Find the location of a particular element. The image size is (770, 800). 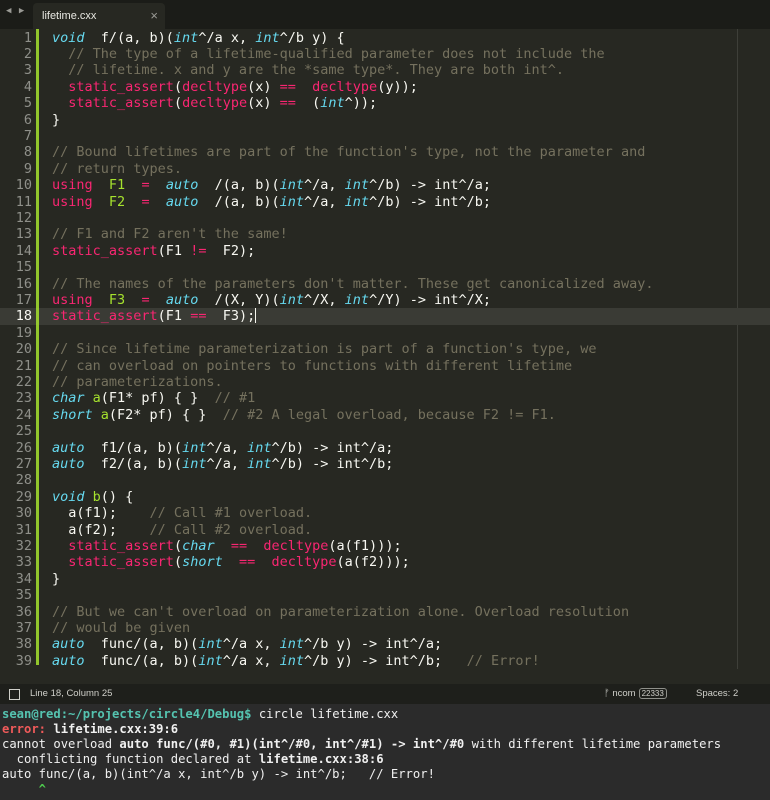

code-line: 28 is located at coordinates (385, 480).